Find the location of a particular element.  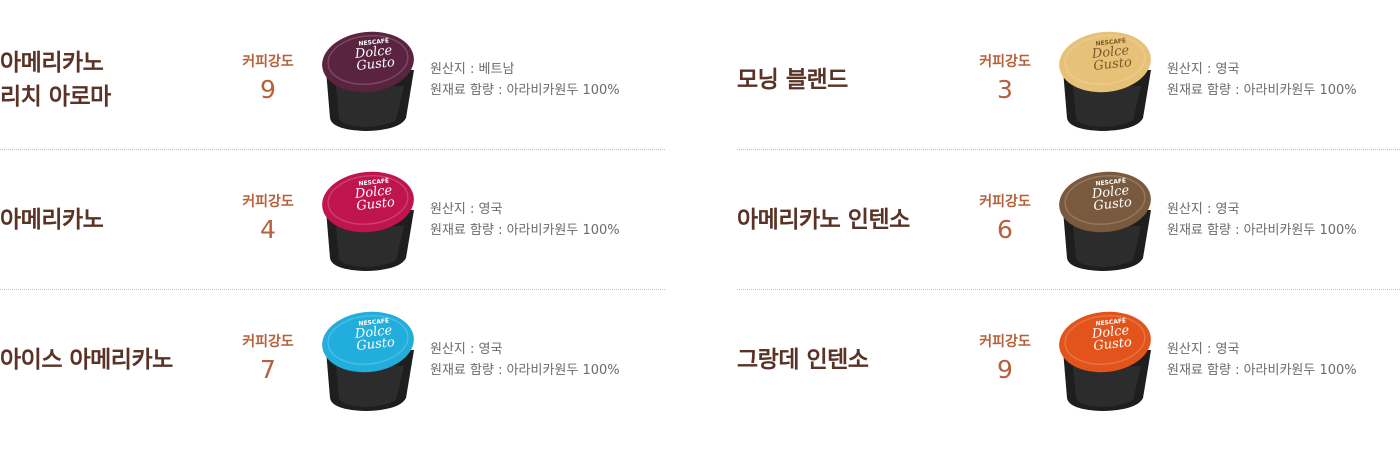

coffee-intensity: 커피강도 7 is located at coordinates (268, 360).